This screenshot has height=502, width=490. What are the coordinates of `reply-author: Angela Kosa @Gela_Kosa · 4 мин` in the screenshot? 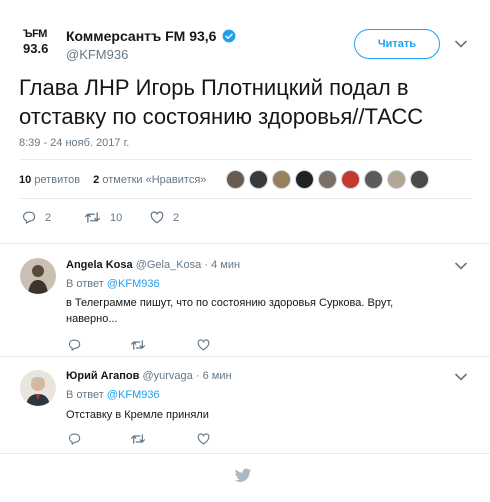 It's located at (153, 265).